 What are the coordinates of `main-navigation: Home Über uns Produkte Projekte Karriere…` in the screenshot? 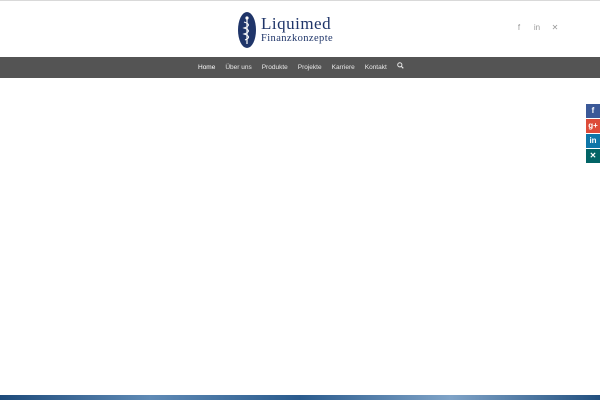 It's located at (300, 68).